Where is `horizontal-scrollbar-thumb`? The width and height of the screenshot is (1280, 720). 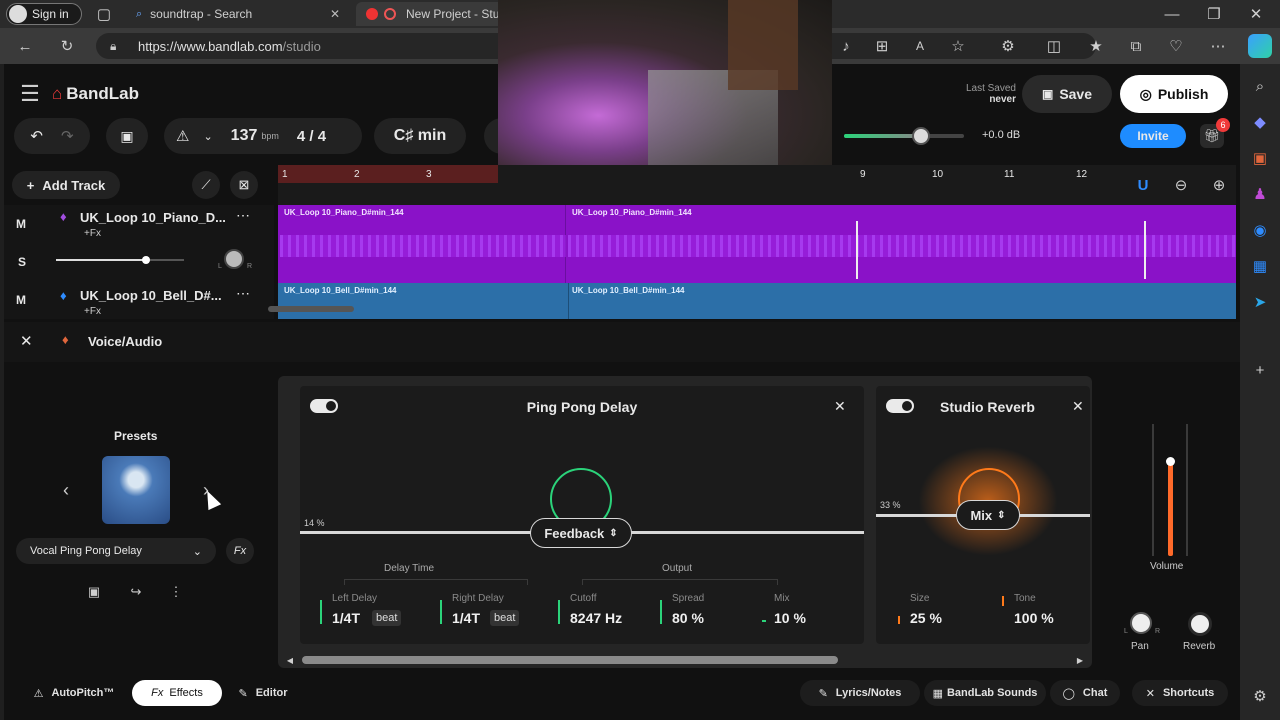 horizontal-scrollbar-thumb is located at coordinates (311, 309).